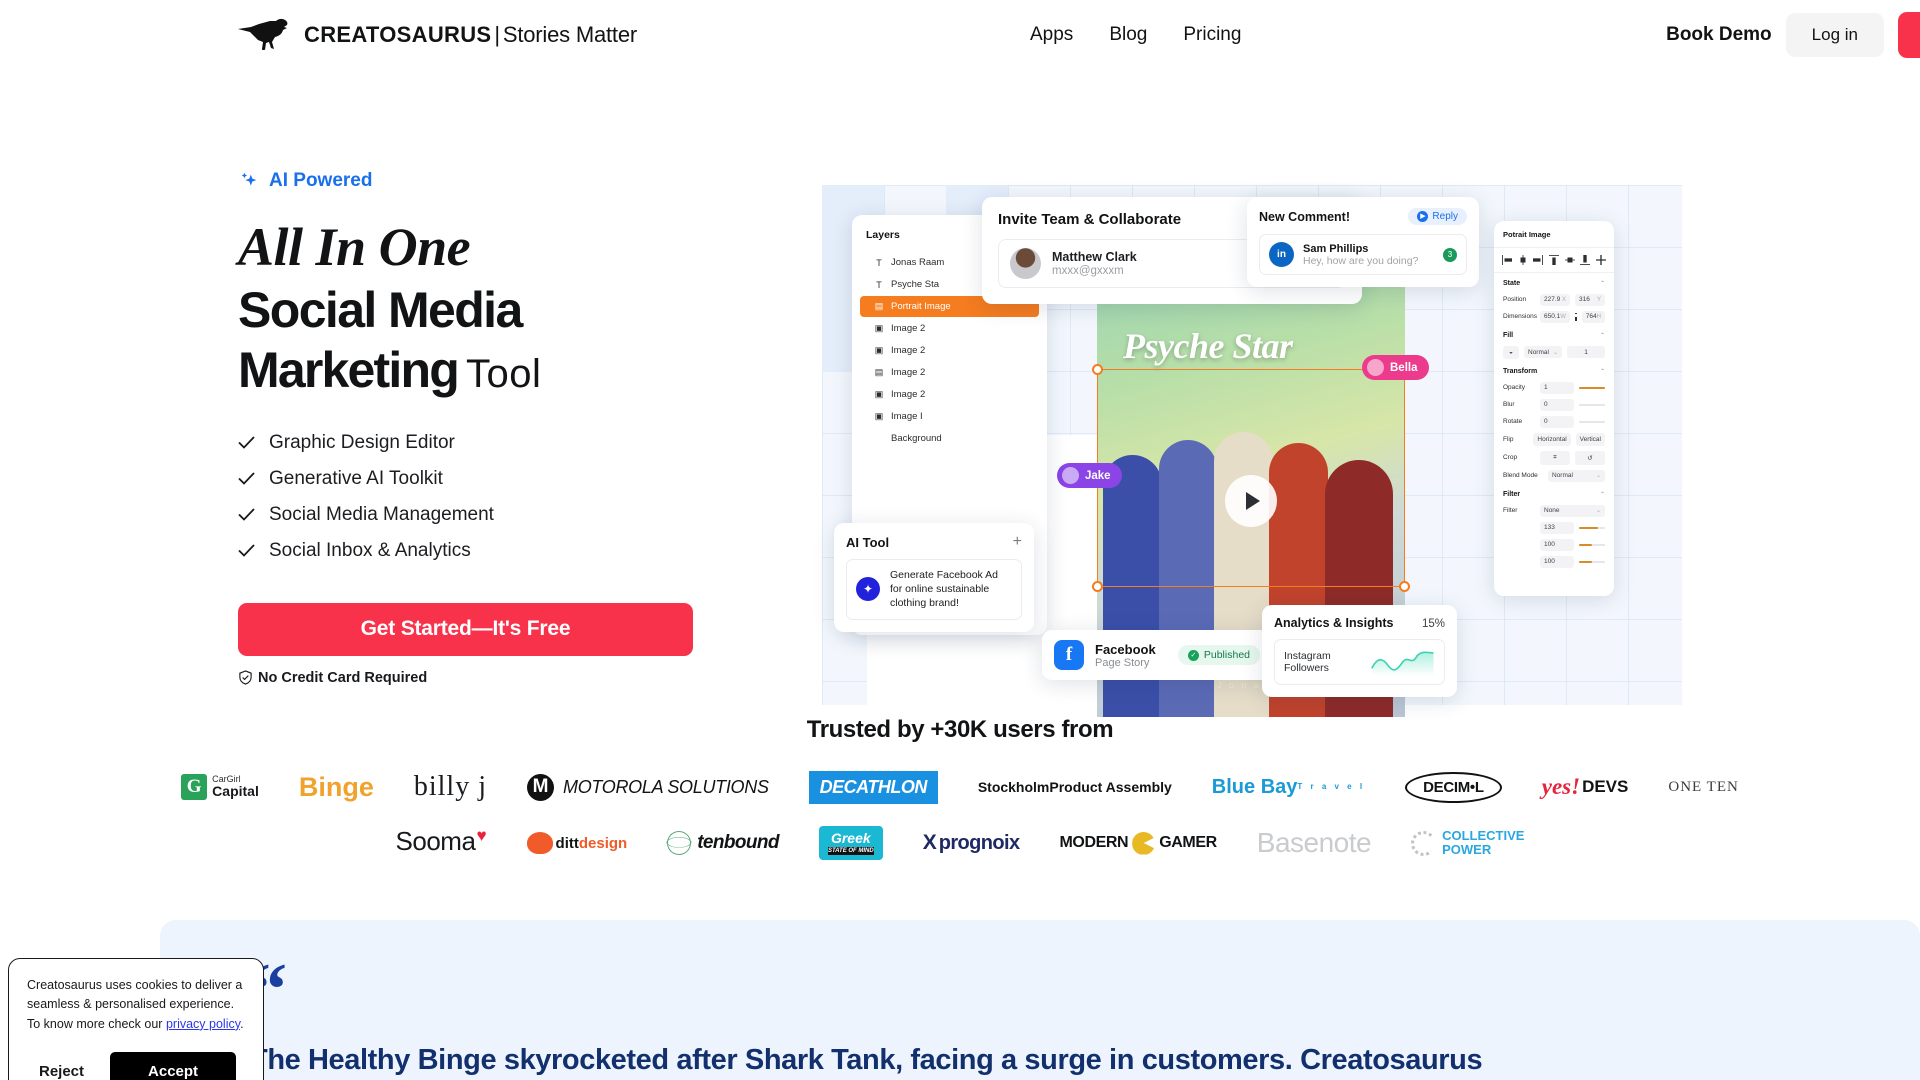 This screenshot has width=1920, height=1080. I want to click on rotate-input: 0, so click(1557, 421).